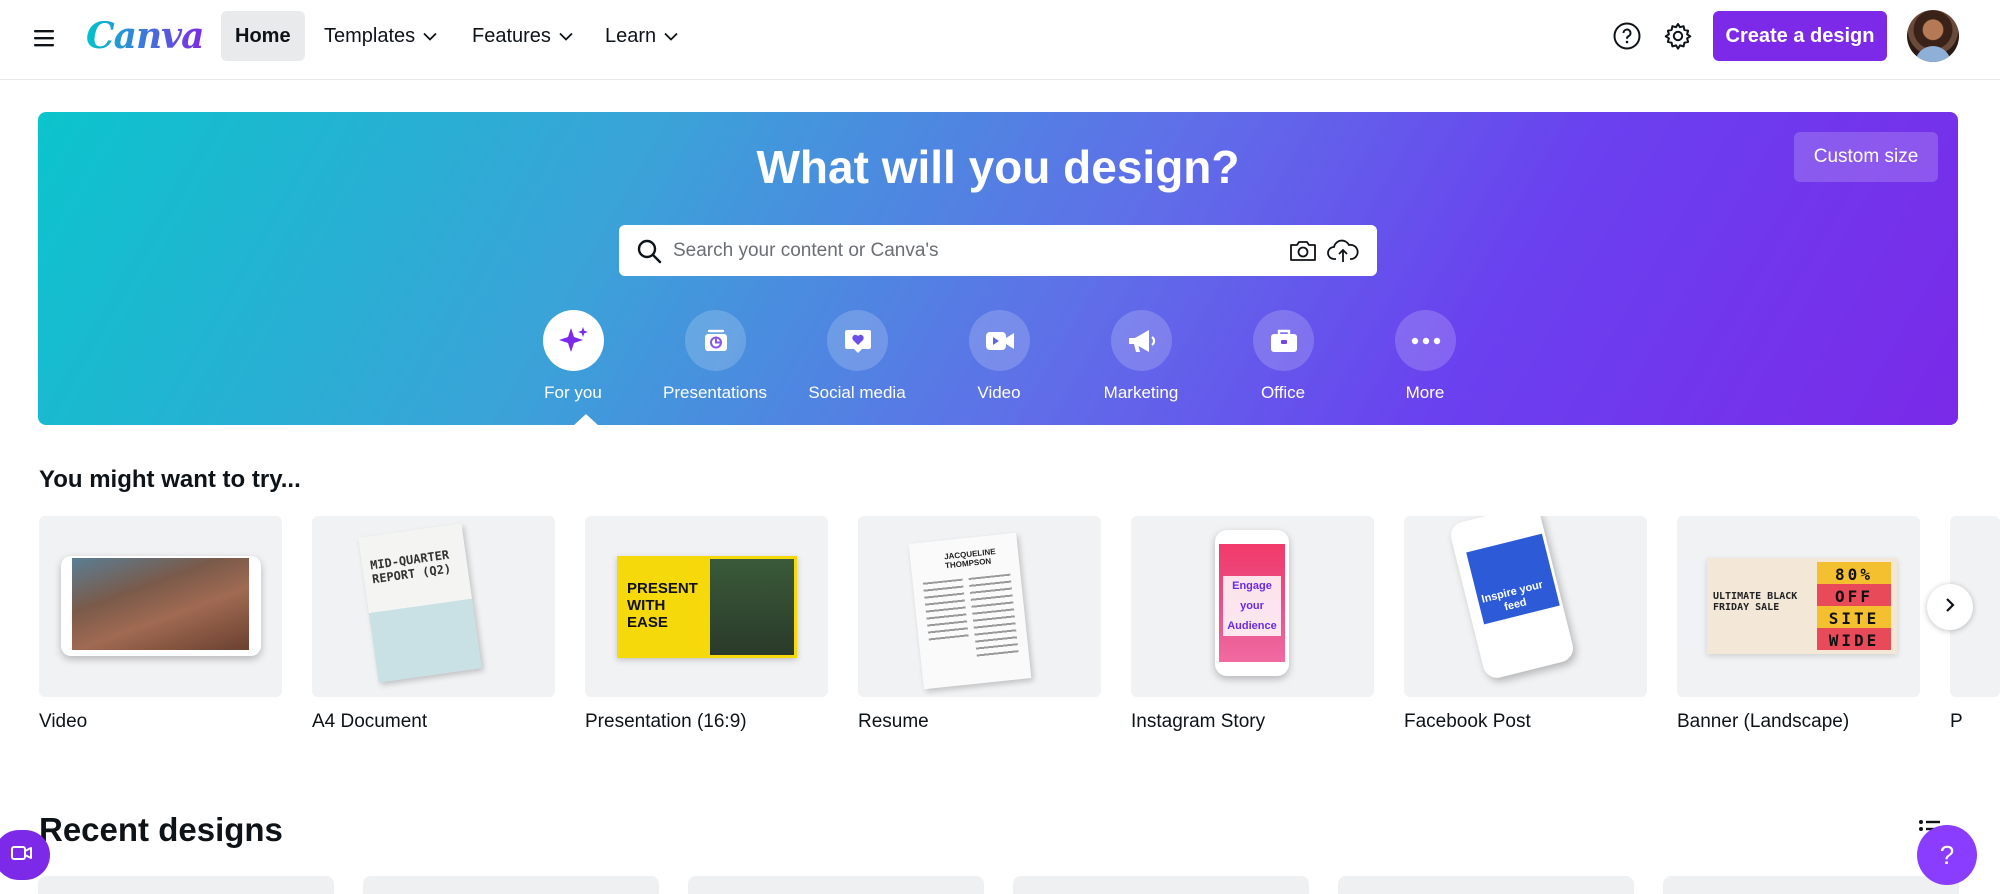 This screenshot has width=2000, height=894. Describe the element at coordinates (1343, 253) in the screenshot. I see `upload-cloud-icon` at that location.